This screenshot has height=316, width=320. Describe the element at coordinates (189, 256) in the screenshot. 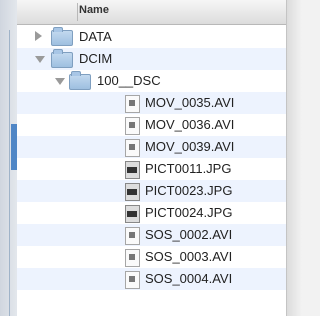

I see `file-label: SOS_0003.AVI` at that location.